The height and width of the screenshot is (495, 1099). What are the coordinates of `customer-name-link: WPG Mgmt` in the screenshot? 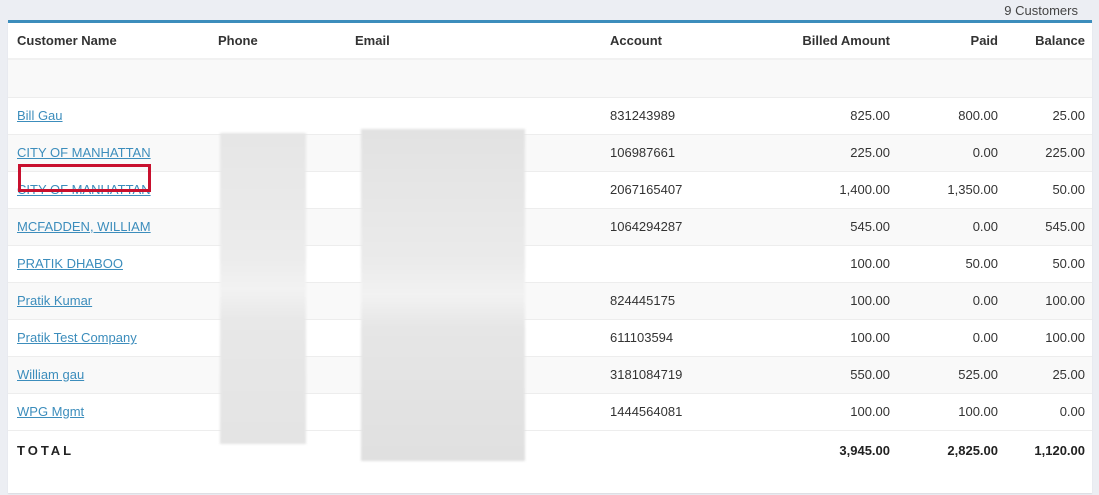 It's located at (50, 411).